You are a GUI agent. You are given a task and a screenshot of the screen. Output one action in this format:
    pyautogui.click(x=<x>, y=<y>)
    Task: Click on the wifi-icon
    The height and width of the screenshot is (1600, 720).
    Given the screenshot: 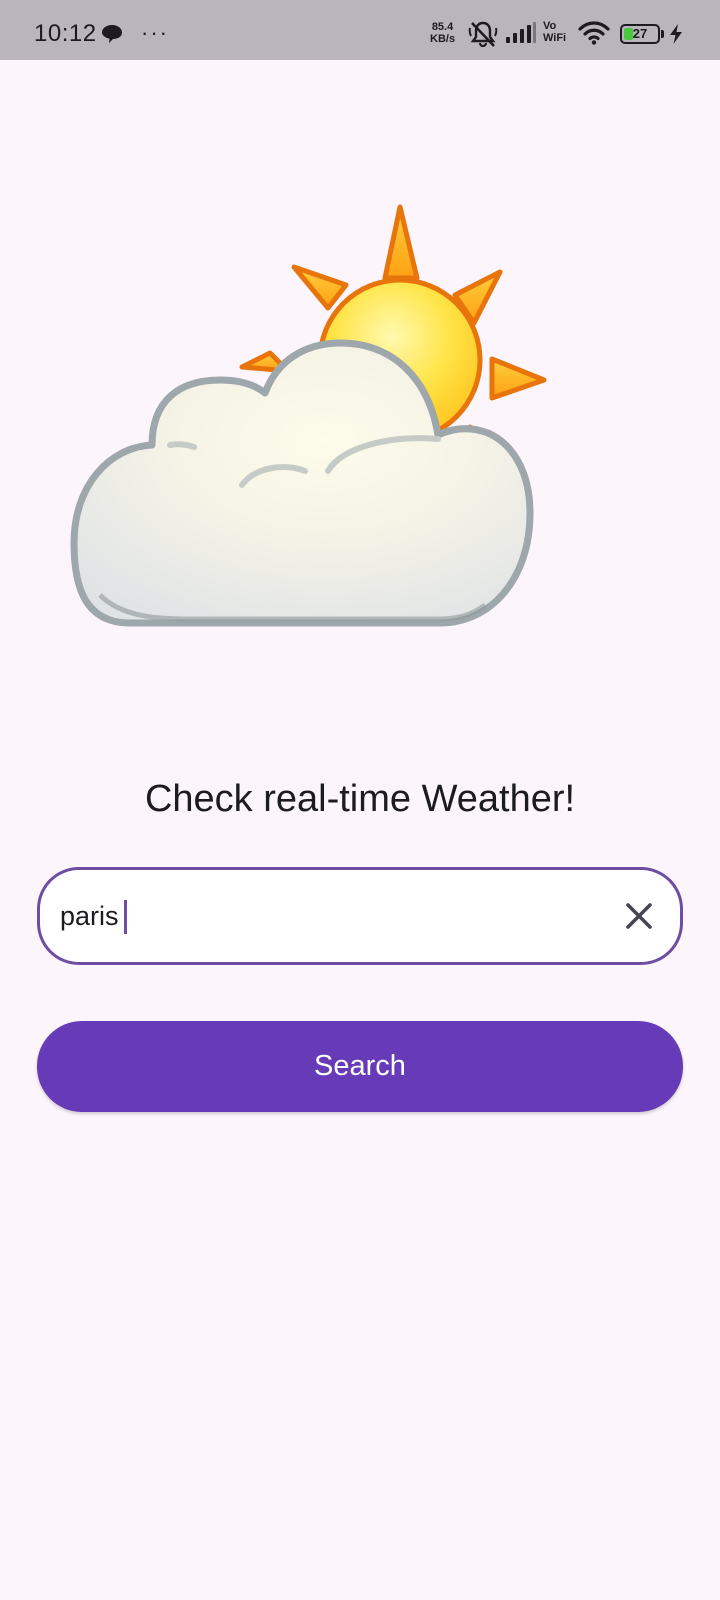 What is the action you would take?
    pyautogui.click(x=594, y=33)
    